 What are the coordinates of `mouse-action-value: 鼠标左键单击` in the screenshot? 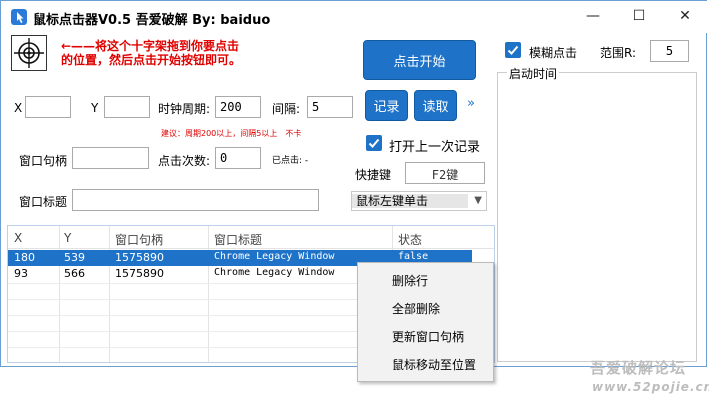 It's located at (410, 201).